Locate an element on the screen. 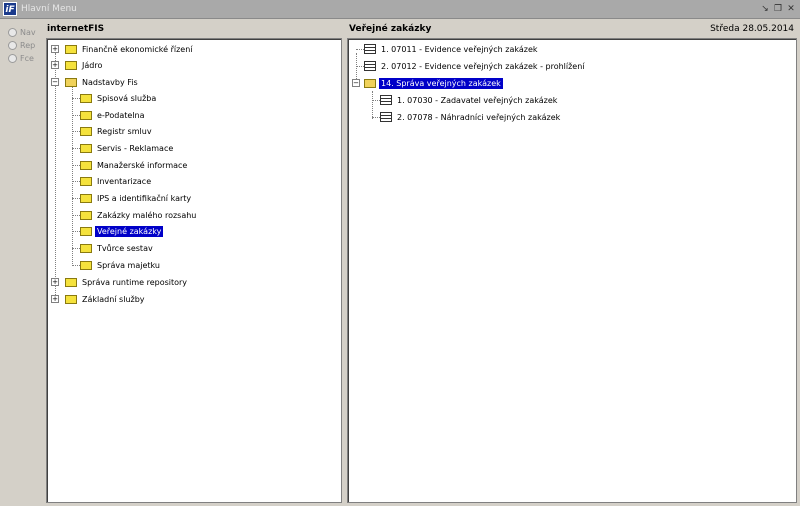 This screenshot has height=506, width=800. tree-node-selected: Veřejné zakázky is located at coordinates (122, 231).